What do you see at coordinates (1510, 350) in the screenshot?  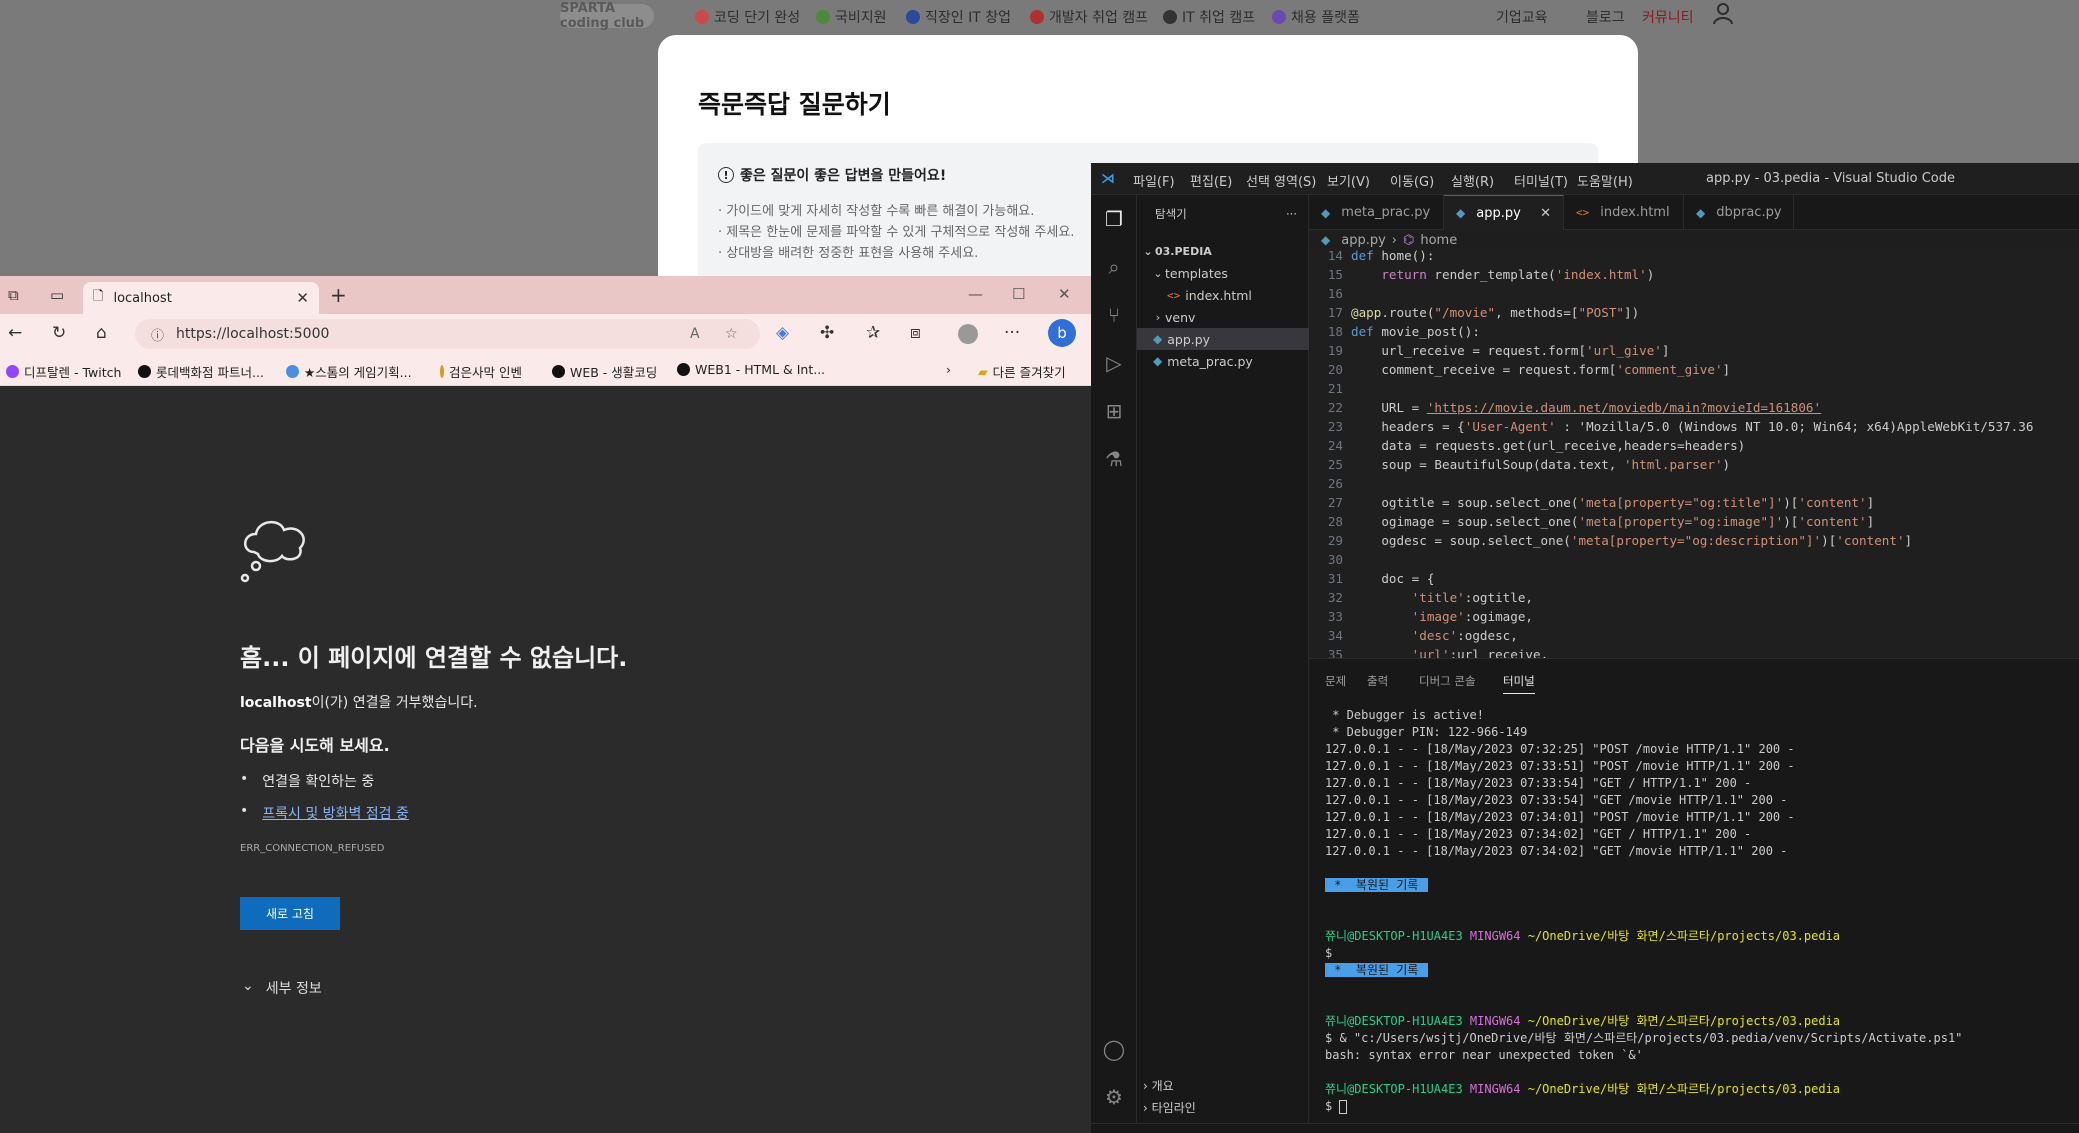 I see `code-text: url_receive = request.form['url_give']` at bounding box center [1510, 350].